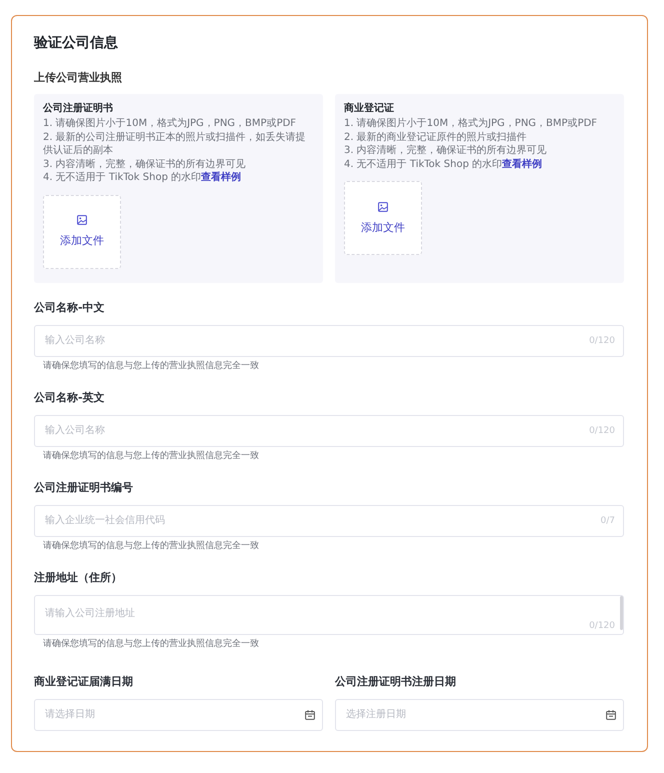 This screenshot has height=773, width=664. Describe the element at coordinates (78, 78) in the screenshot. I see `section-heading: 上传公司营业执照` at that location.